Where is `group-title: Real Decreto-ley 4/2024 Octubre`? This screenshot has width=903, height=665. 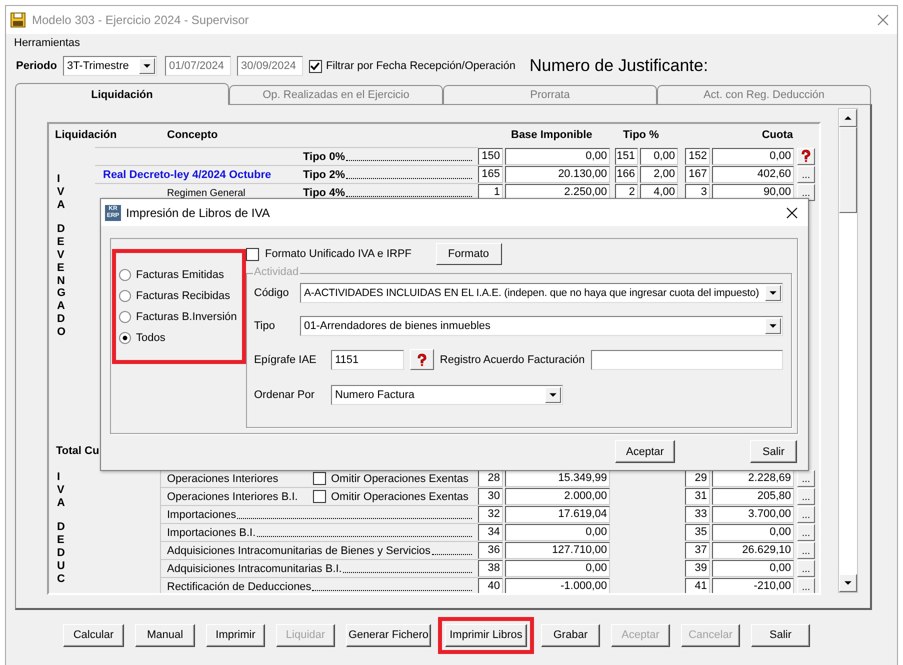
group-title: Real Decreto-ley 4/2024 Octubre is located at coordinates (187, 174).